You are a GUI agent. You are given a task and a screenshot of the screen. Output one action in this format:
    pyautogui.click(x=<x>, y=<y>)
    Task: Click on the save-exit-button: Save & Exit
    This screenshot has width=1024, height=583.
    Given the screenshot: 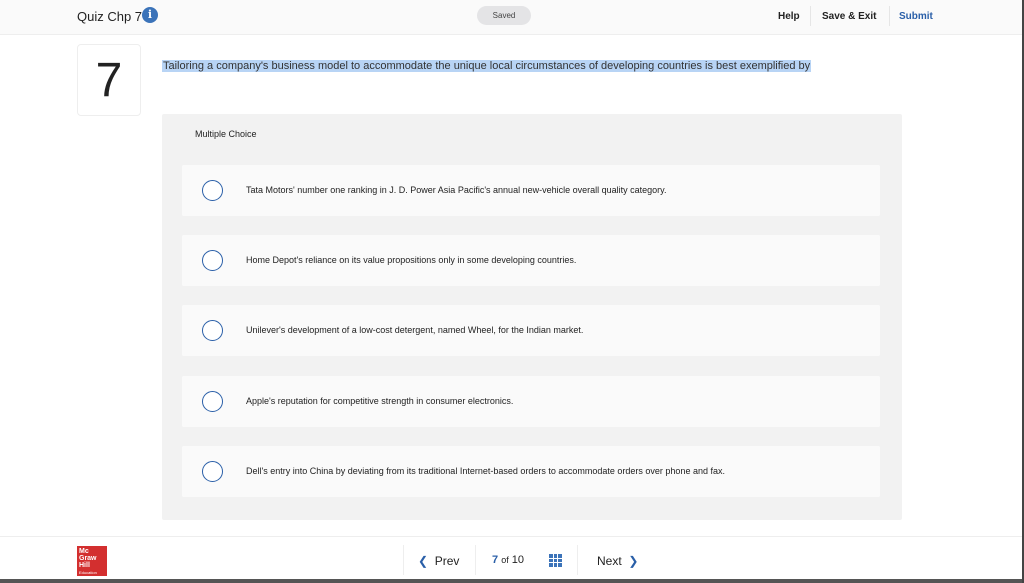 What is the action you would take?
    pyautogui.click(x=849, y=16)
    